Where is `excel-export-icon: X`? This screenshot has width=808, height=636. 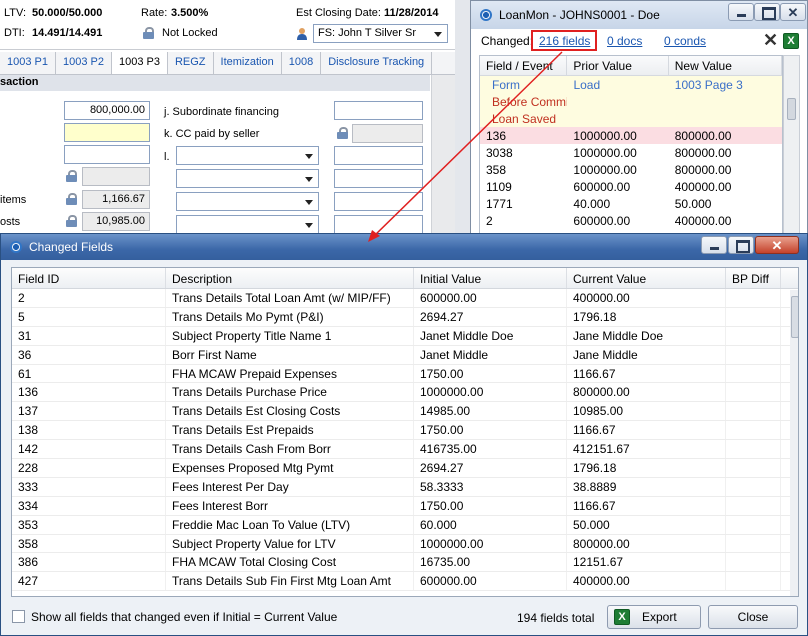 excel-export-icon: X is located at coordinates (791, 41).